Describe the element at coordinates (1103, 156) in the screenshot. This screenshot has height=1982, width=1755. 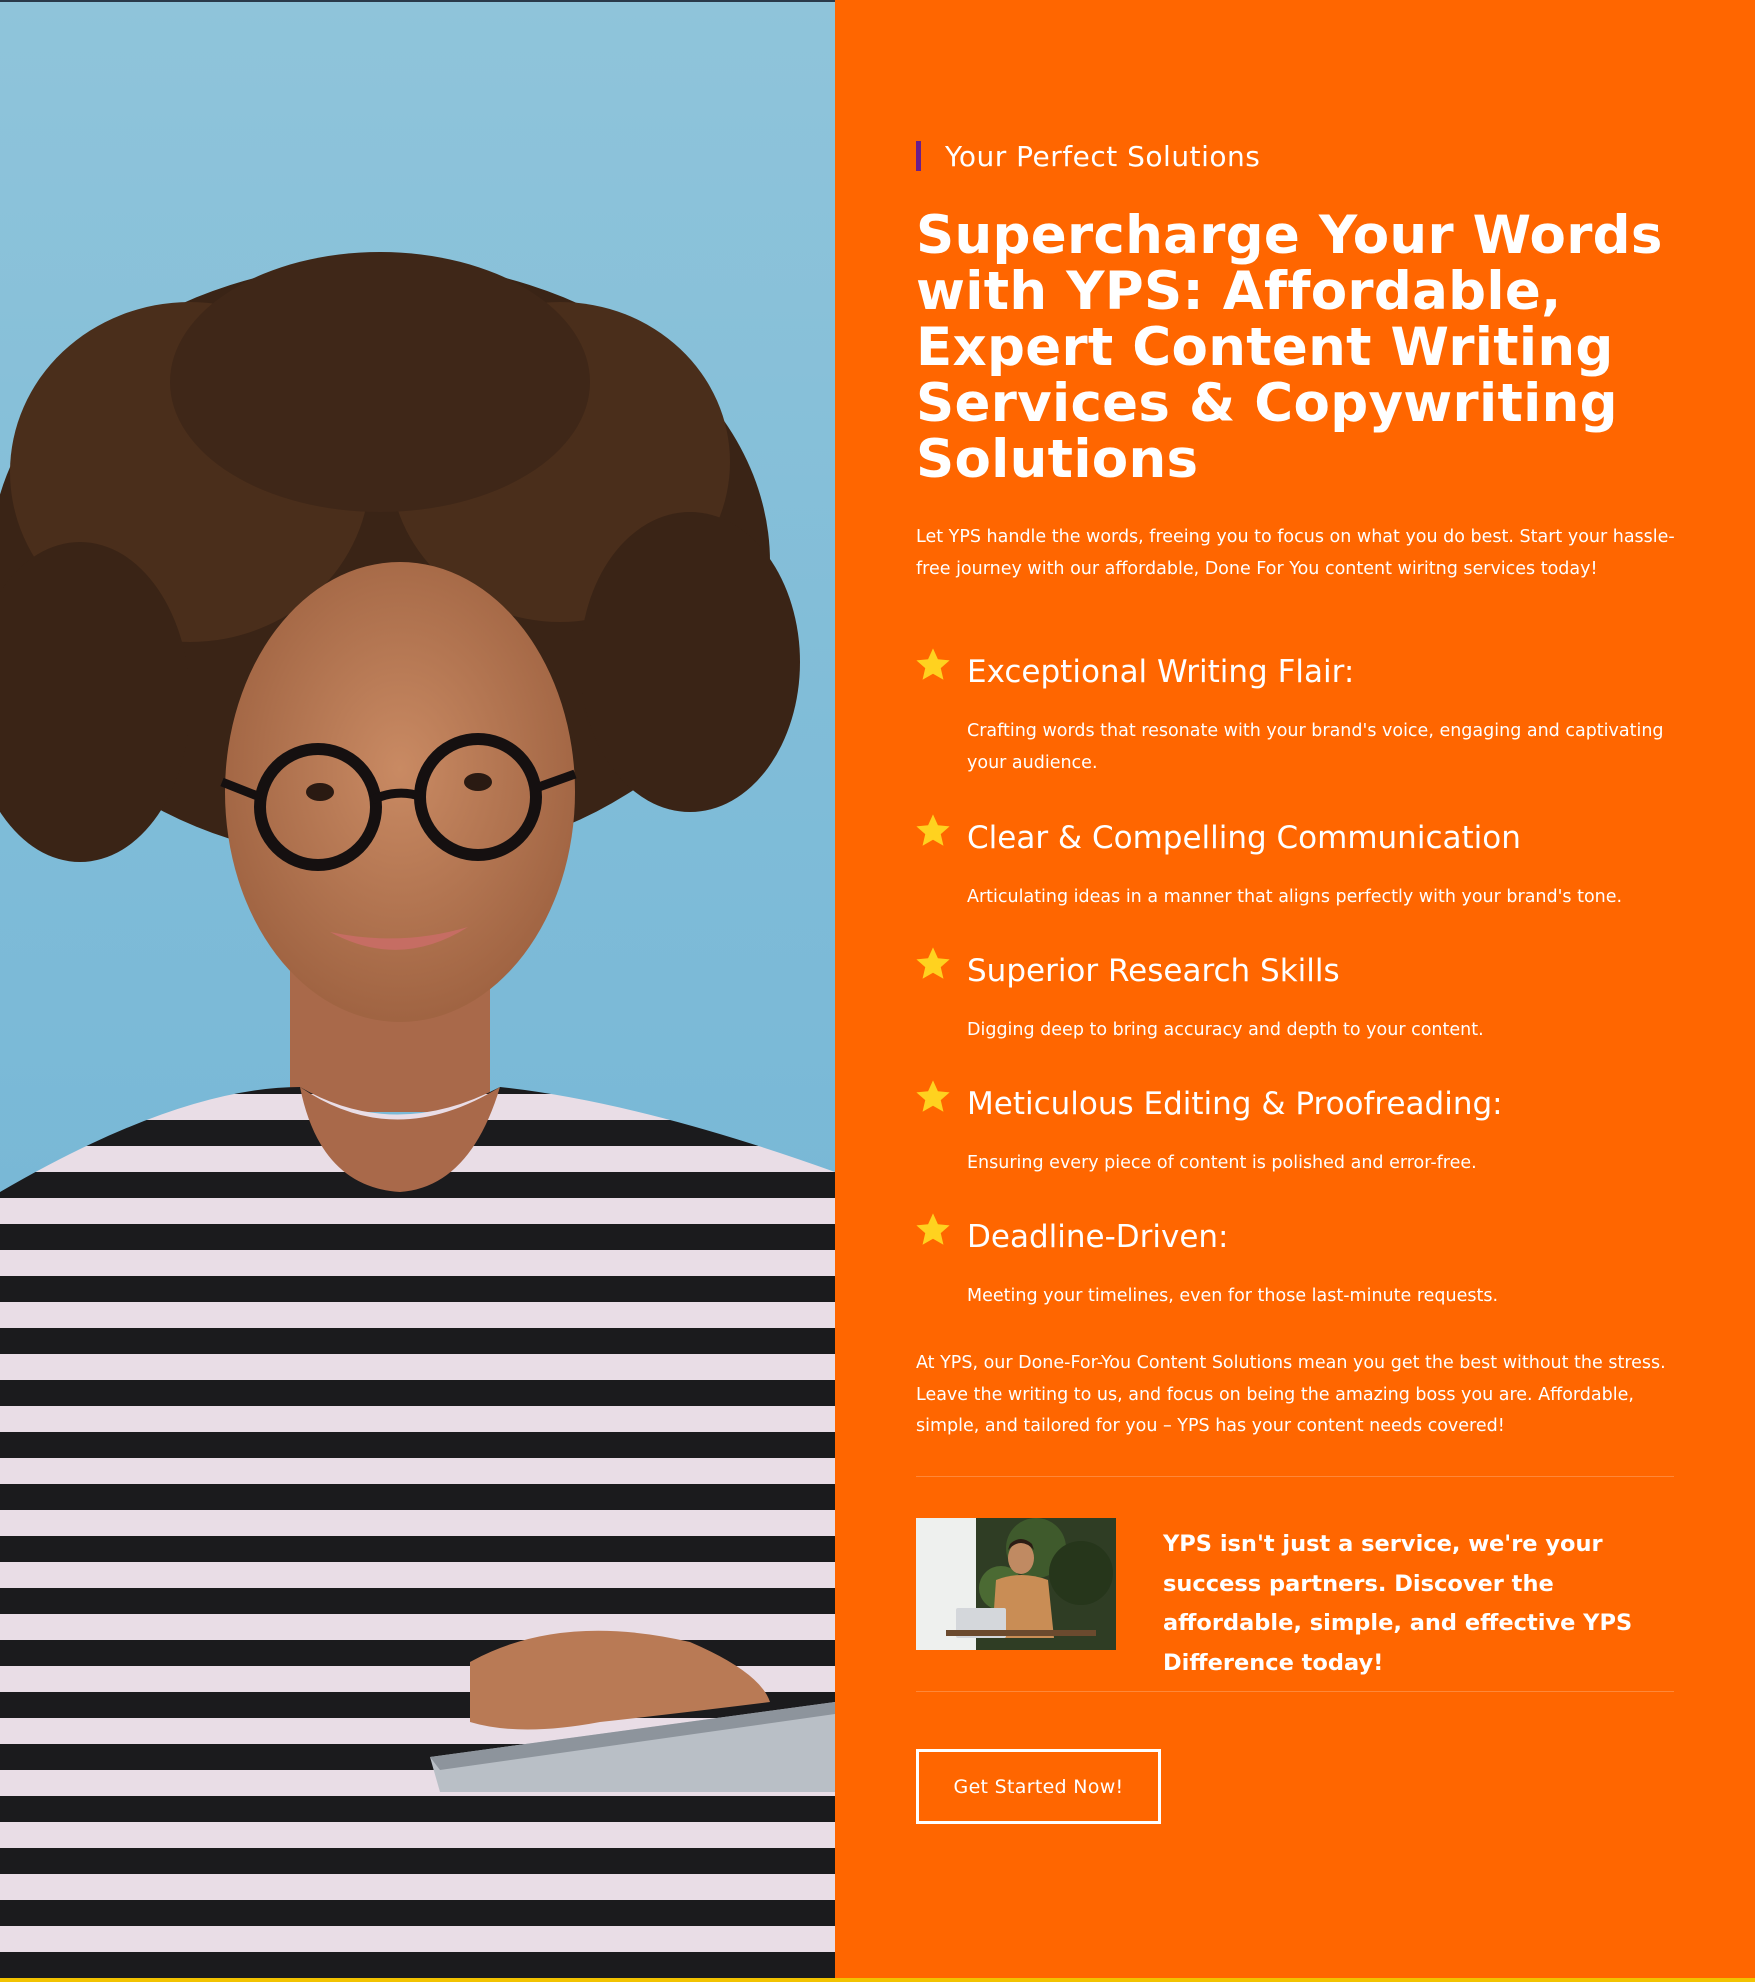
I see `eyebrow-text: Your Perfect Solutions` at that location.